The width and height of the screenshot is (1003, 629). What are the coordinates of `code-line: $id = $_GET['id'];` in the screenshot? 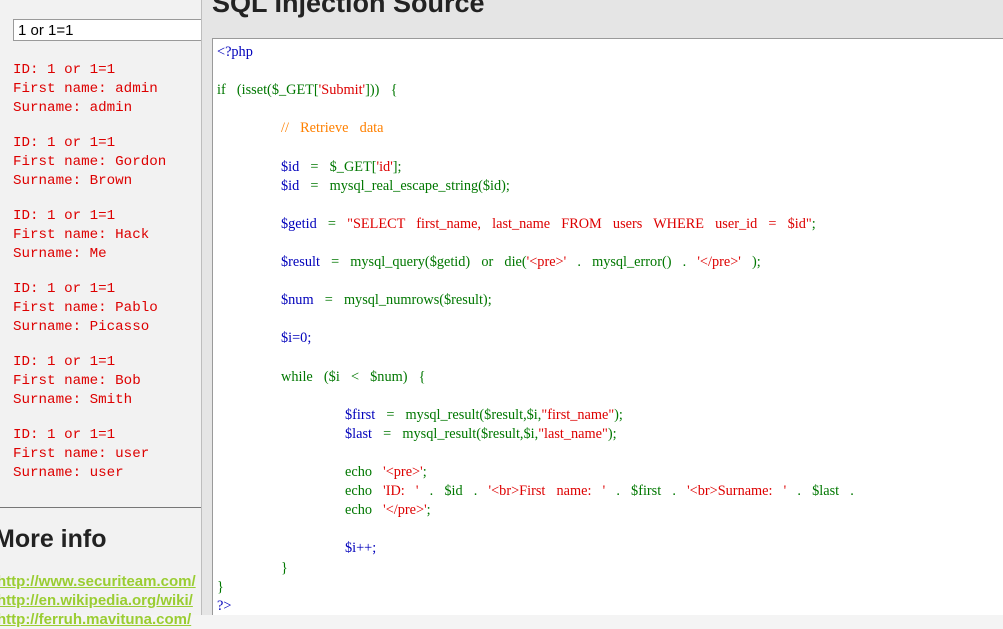 It's located at (541, 167).